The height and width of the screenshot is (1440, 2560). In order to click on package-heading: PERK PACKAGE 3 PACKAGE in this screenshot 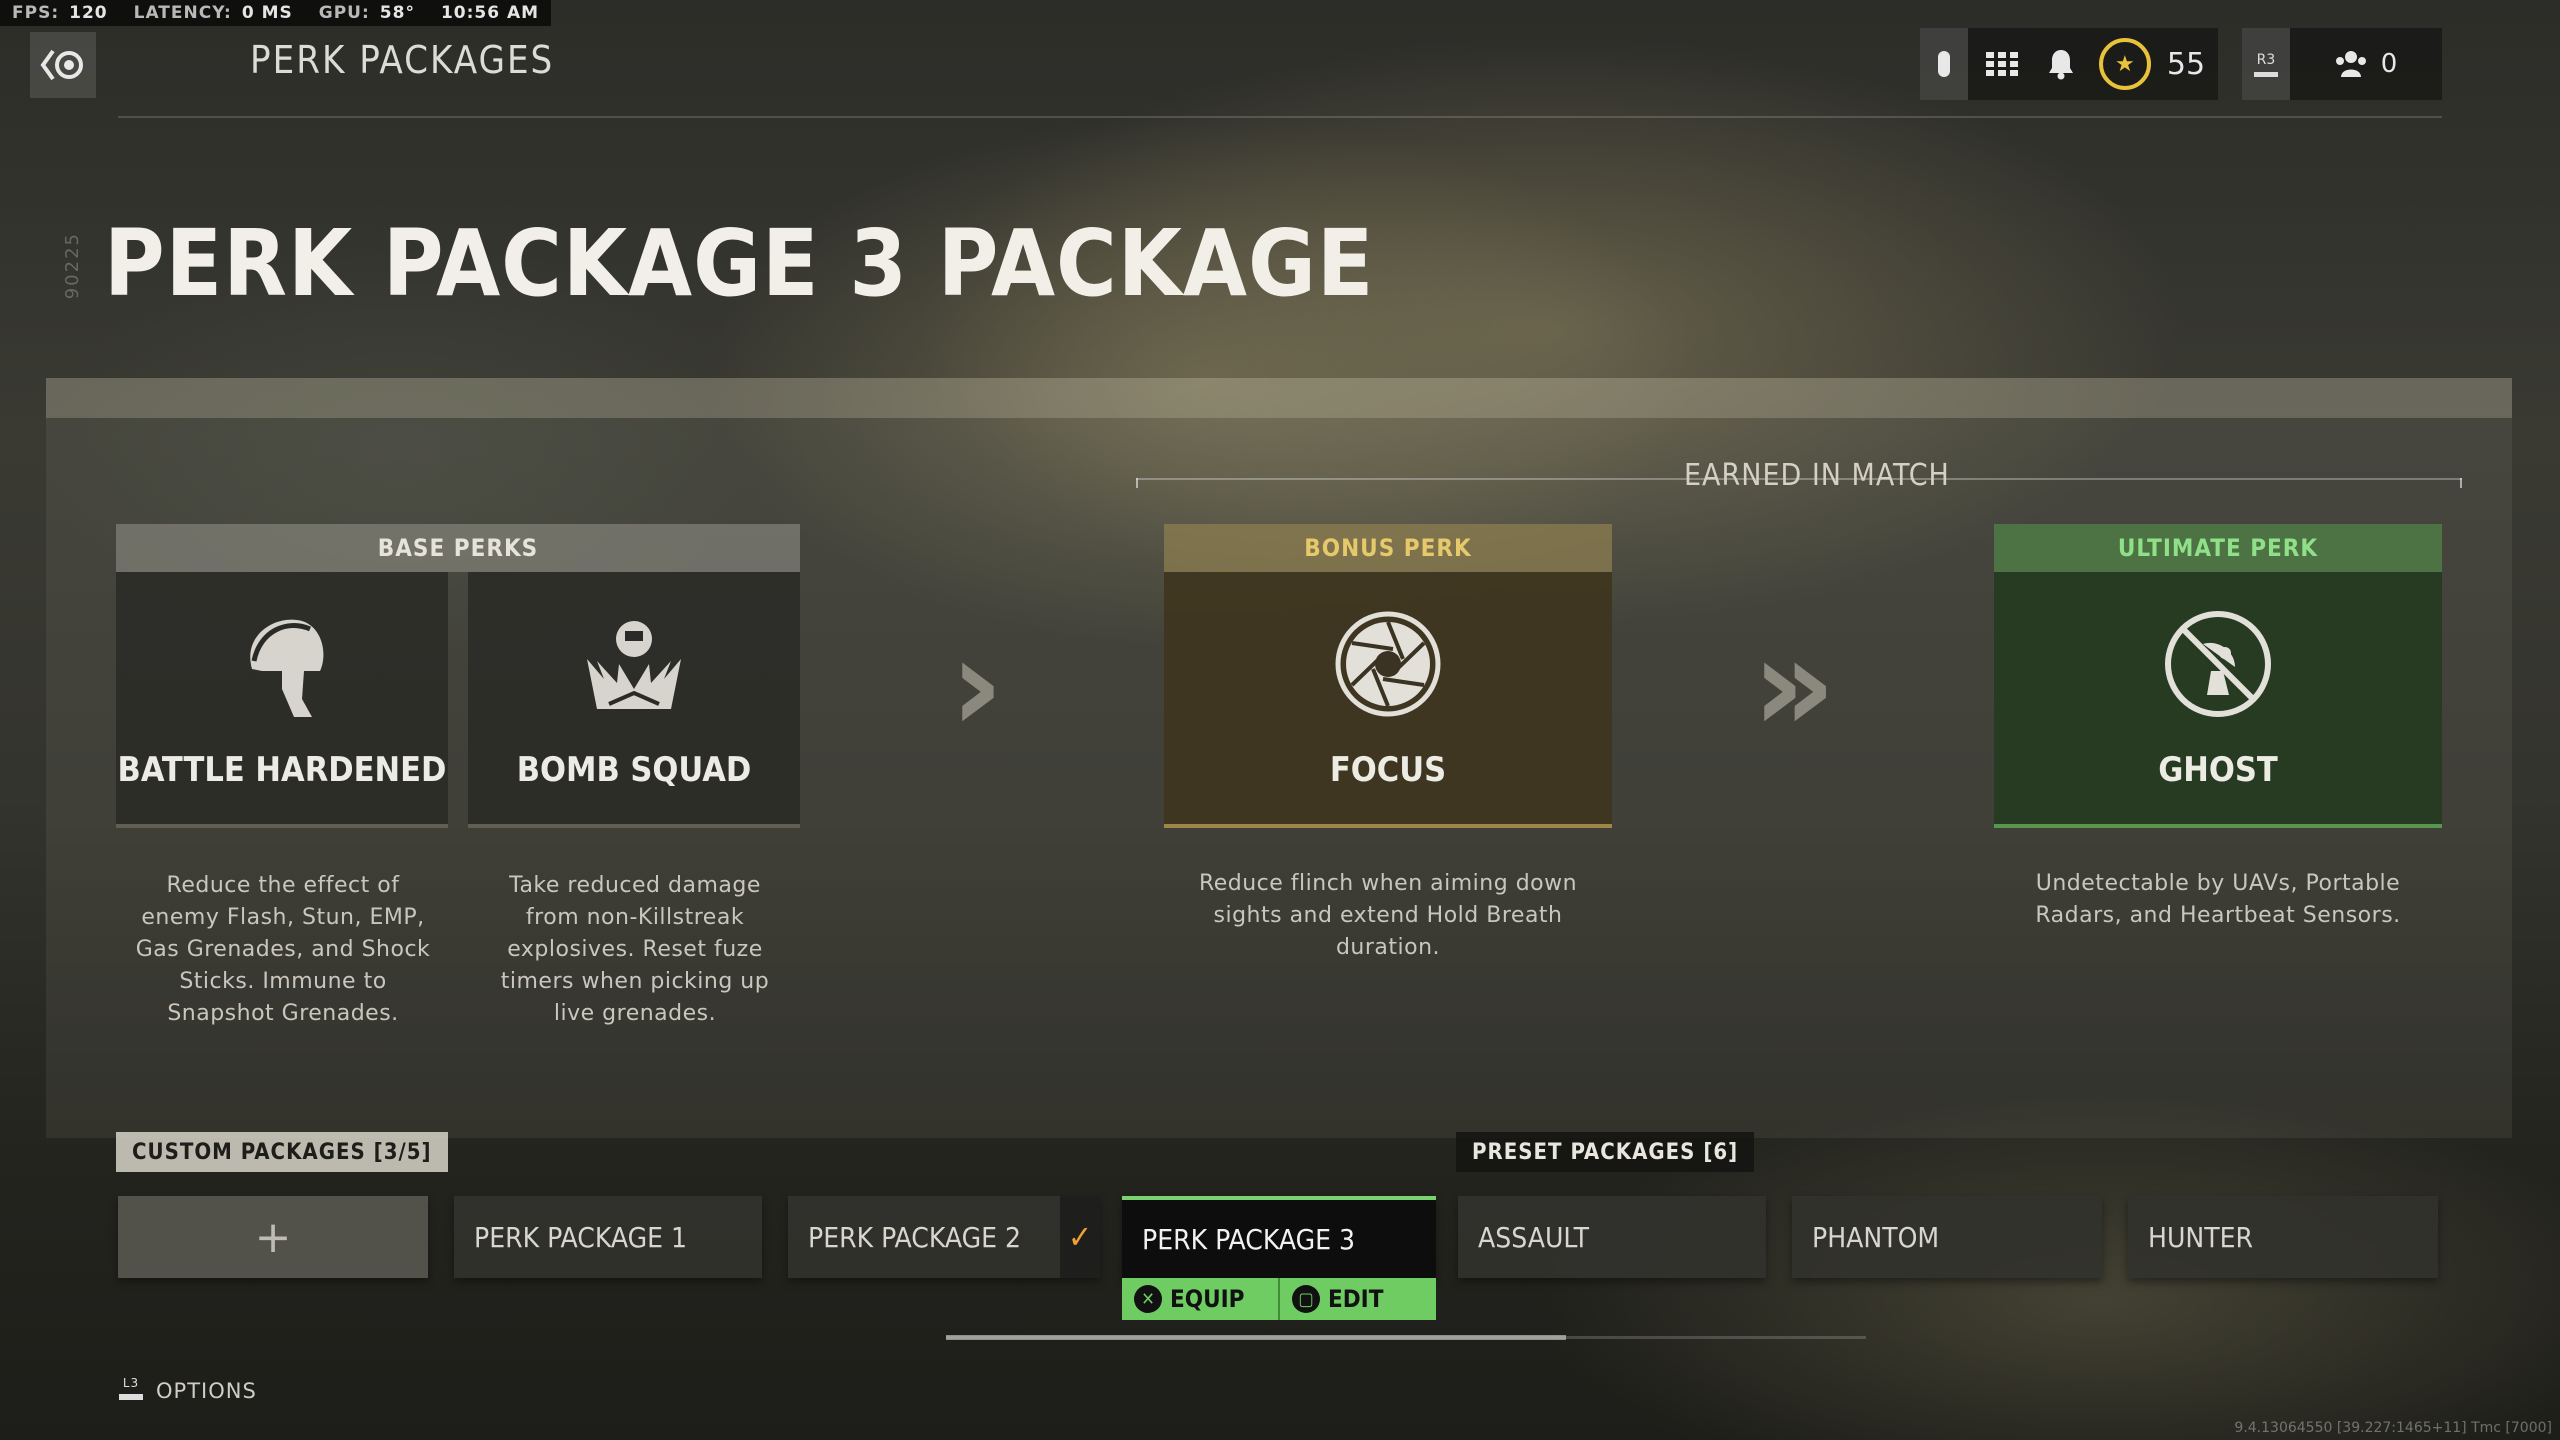, I will do `click(739, 263)`.